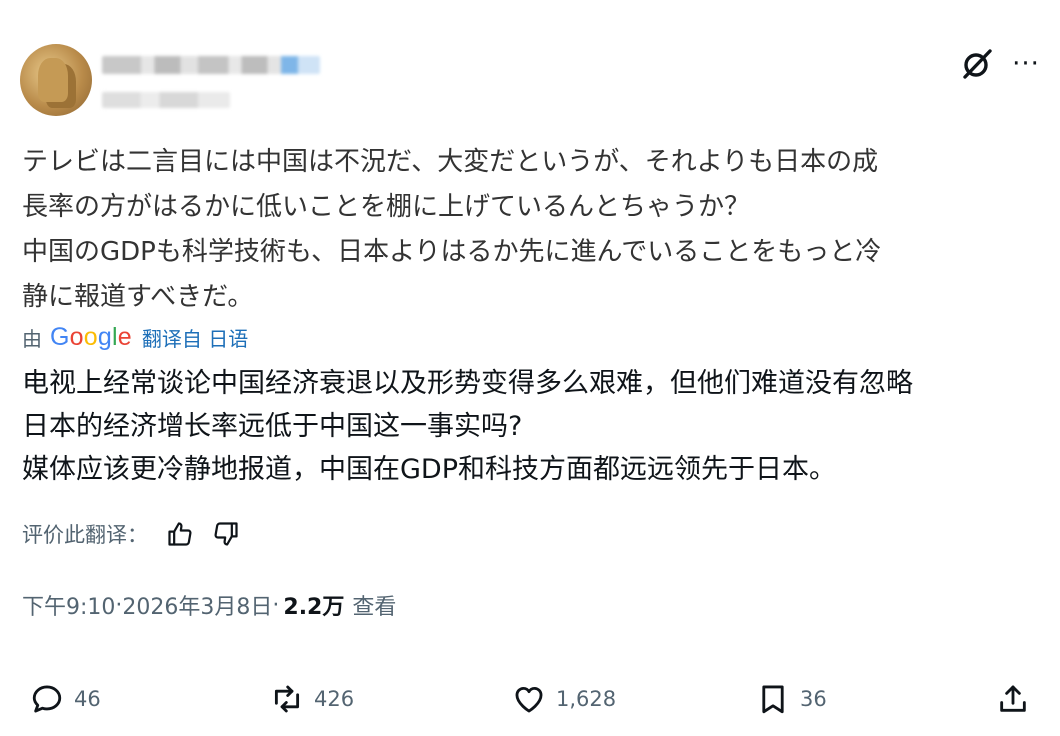 The image size is (1060, 736). What do you see at coordinates (166, 100) in the screenshot?
I see `blurred-username` at bounding box center [166, 100].